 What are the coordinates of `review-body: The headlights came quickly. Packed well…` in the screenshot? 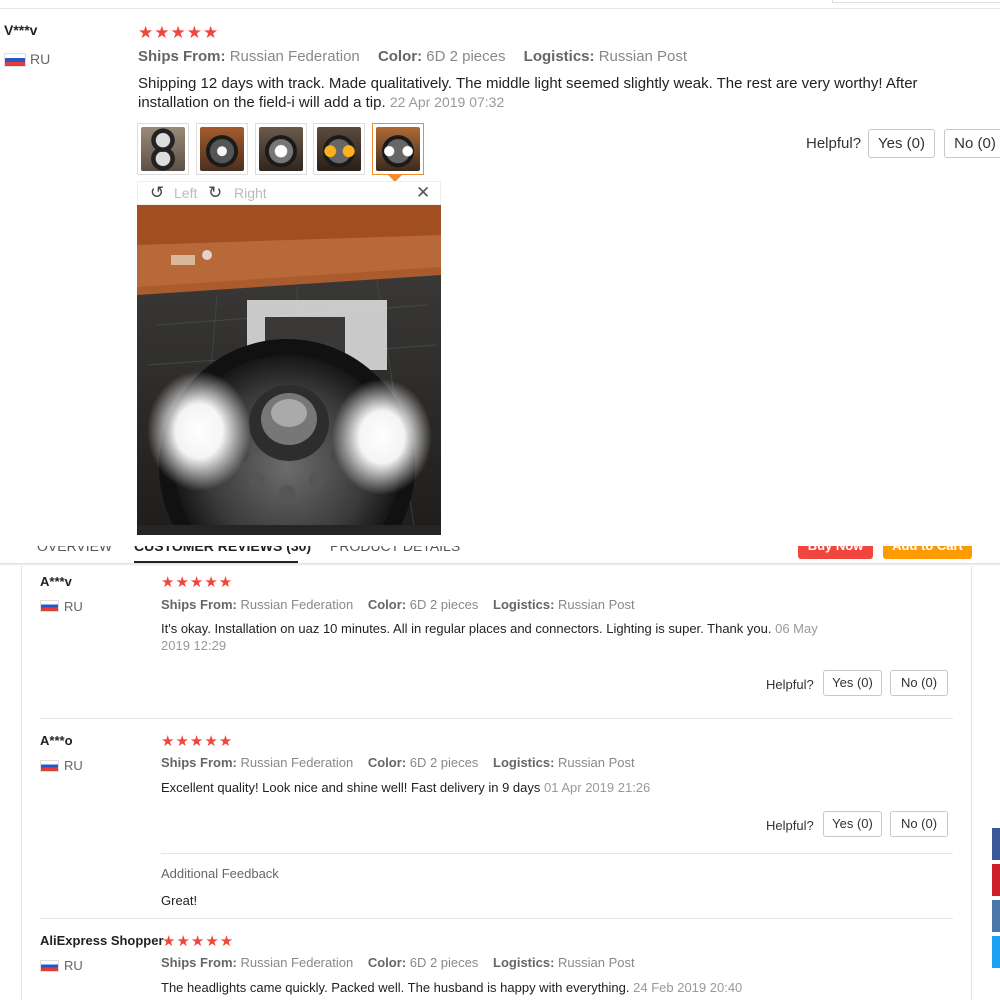 It's located at (395, 987).